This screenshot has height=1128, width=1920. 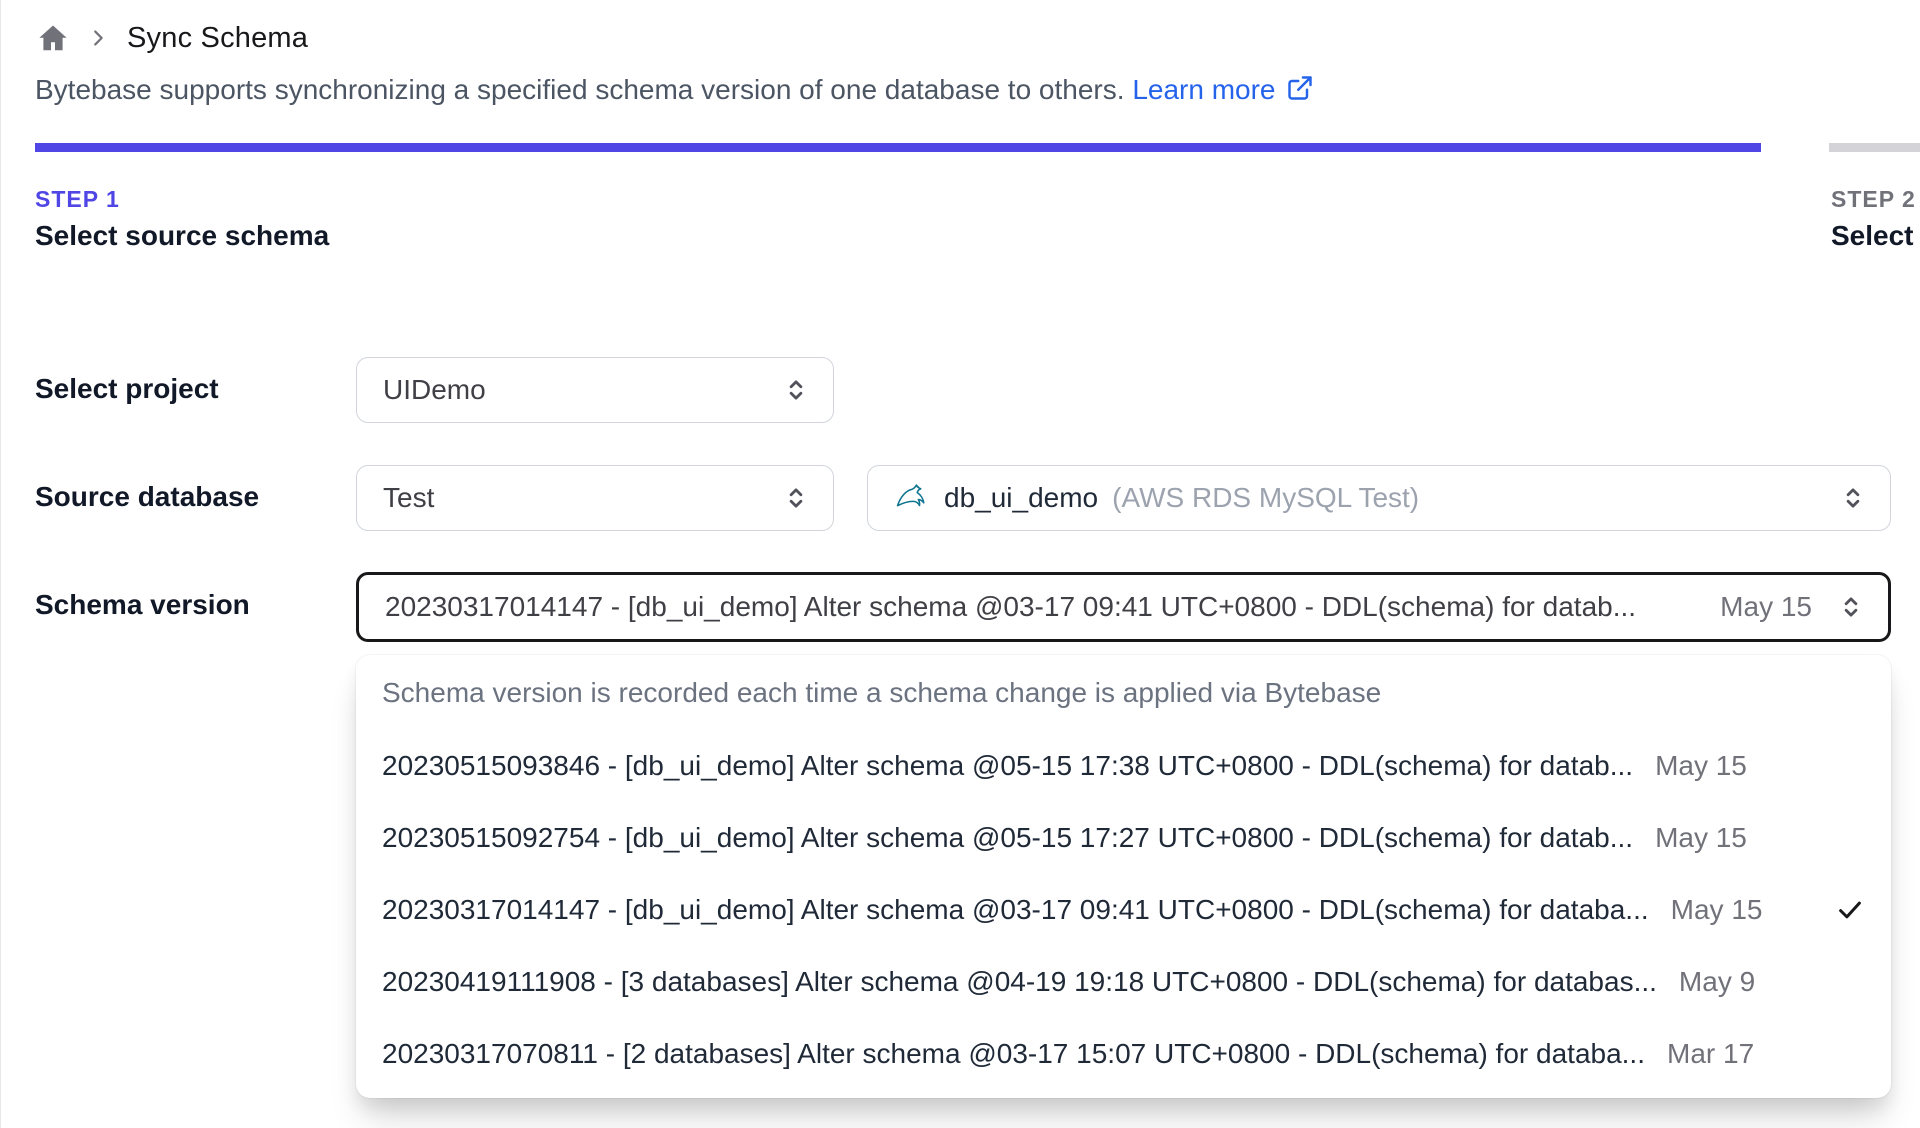 What do you see at coordinates (1266, 497) in the screenshot?
I see `database-select-detail: (AWS RDS MySQL Test)` at bounding box center [1266, 497].